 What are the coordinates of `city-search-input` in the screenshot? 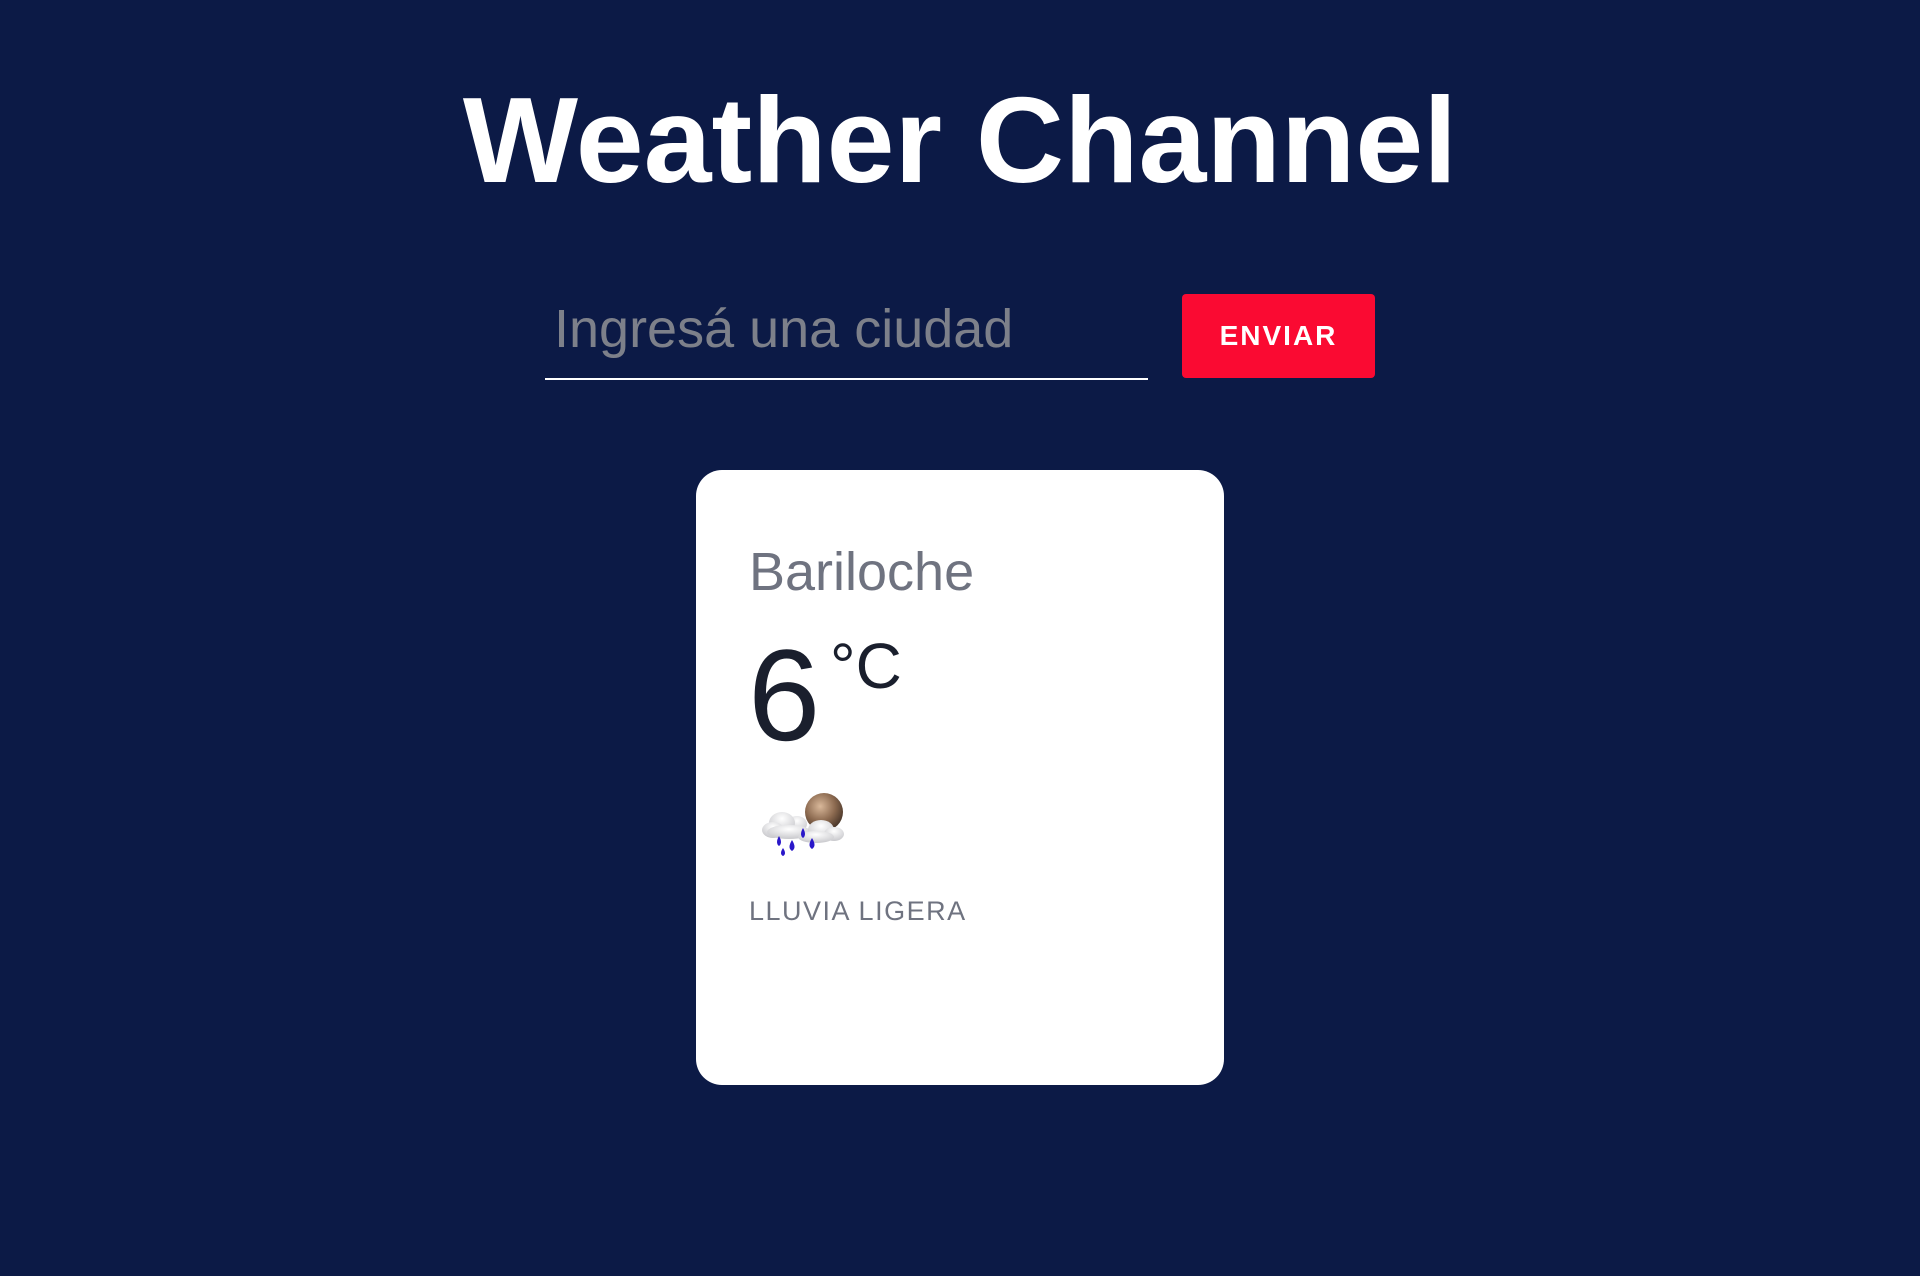 It's located at (846, 330).